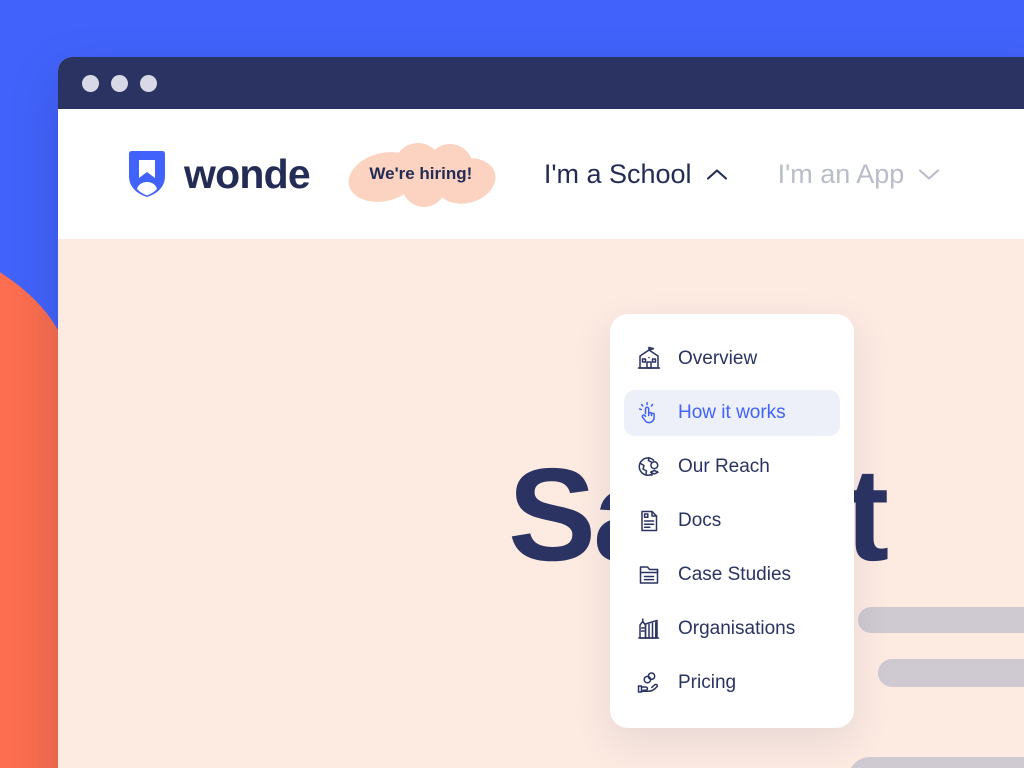 The width and height of the screenshot is (1024, 768). I want to click on school-building-icon, so click(649, 357).